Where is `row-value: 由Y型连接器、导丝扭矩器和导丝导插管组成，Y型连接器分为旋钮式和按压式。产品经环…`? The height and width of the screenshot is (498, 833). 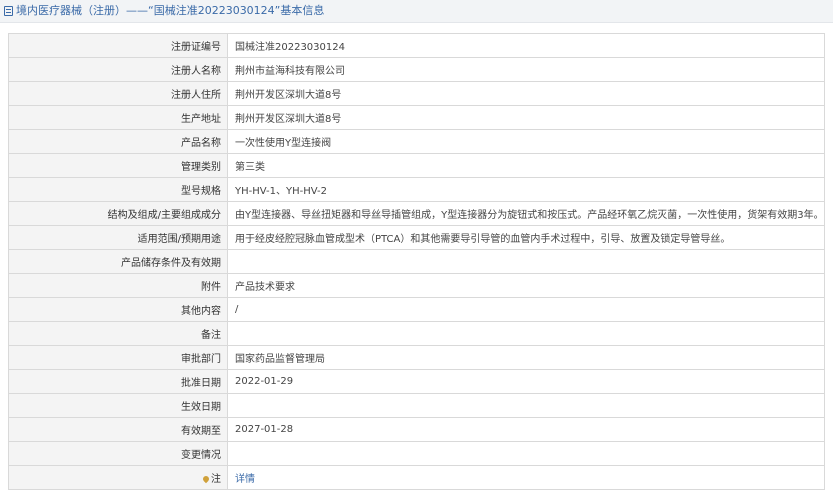
row-value: 由Y型连接器、导丝扭矩器和导丝导插管组成，Y型连接器分为旋钮式和按压式。产品经环… is located at coordinates (526, 213).